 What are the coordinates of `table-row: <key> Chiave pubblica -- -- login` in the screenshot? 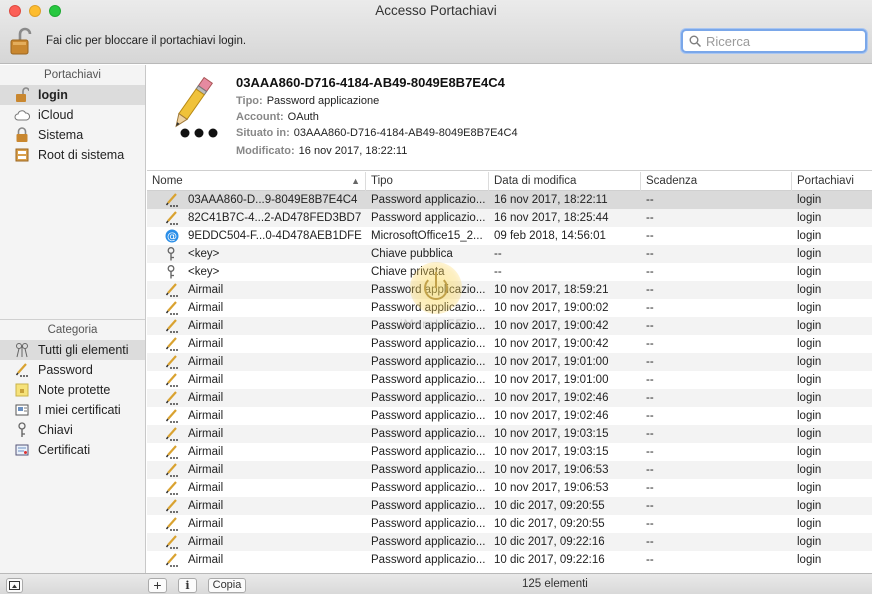 It's located at (509, 254).